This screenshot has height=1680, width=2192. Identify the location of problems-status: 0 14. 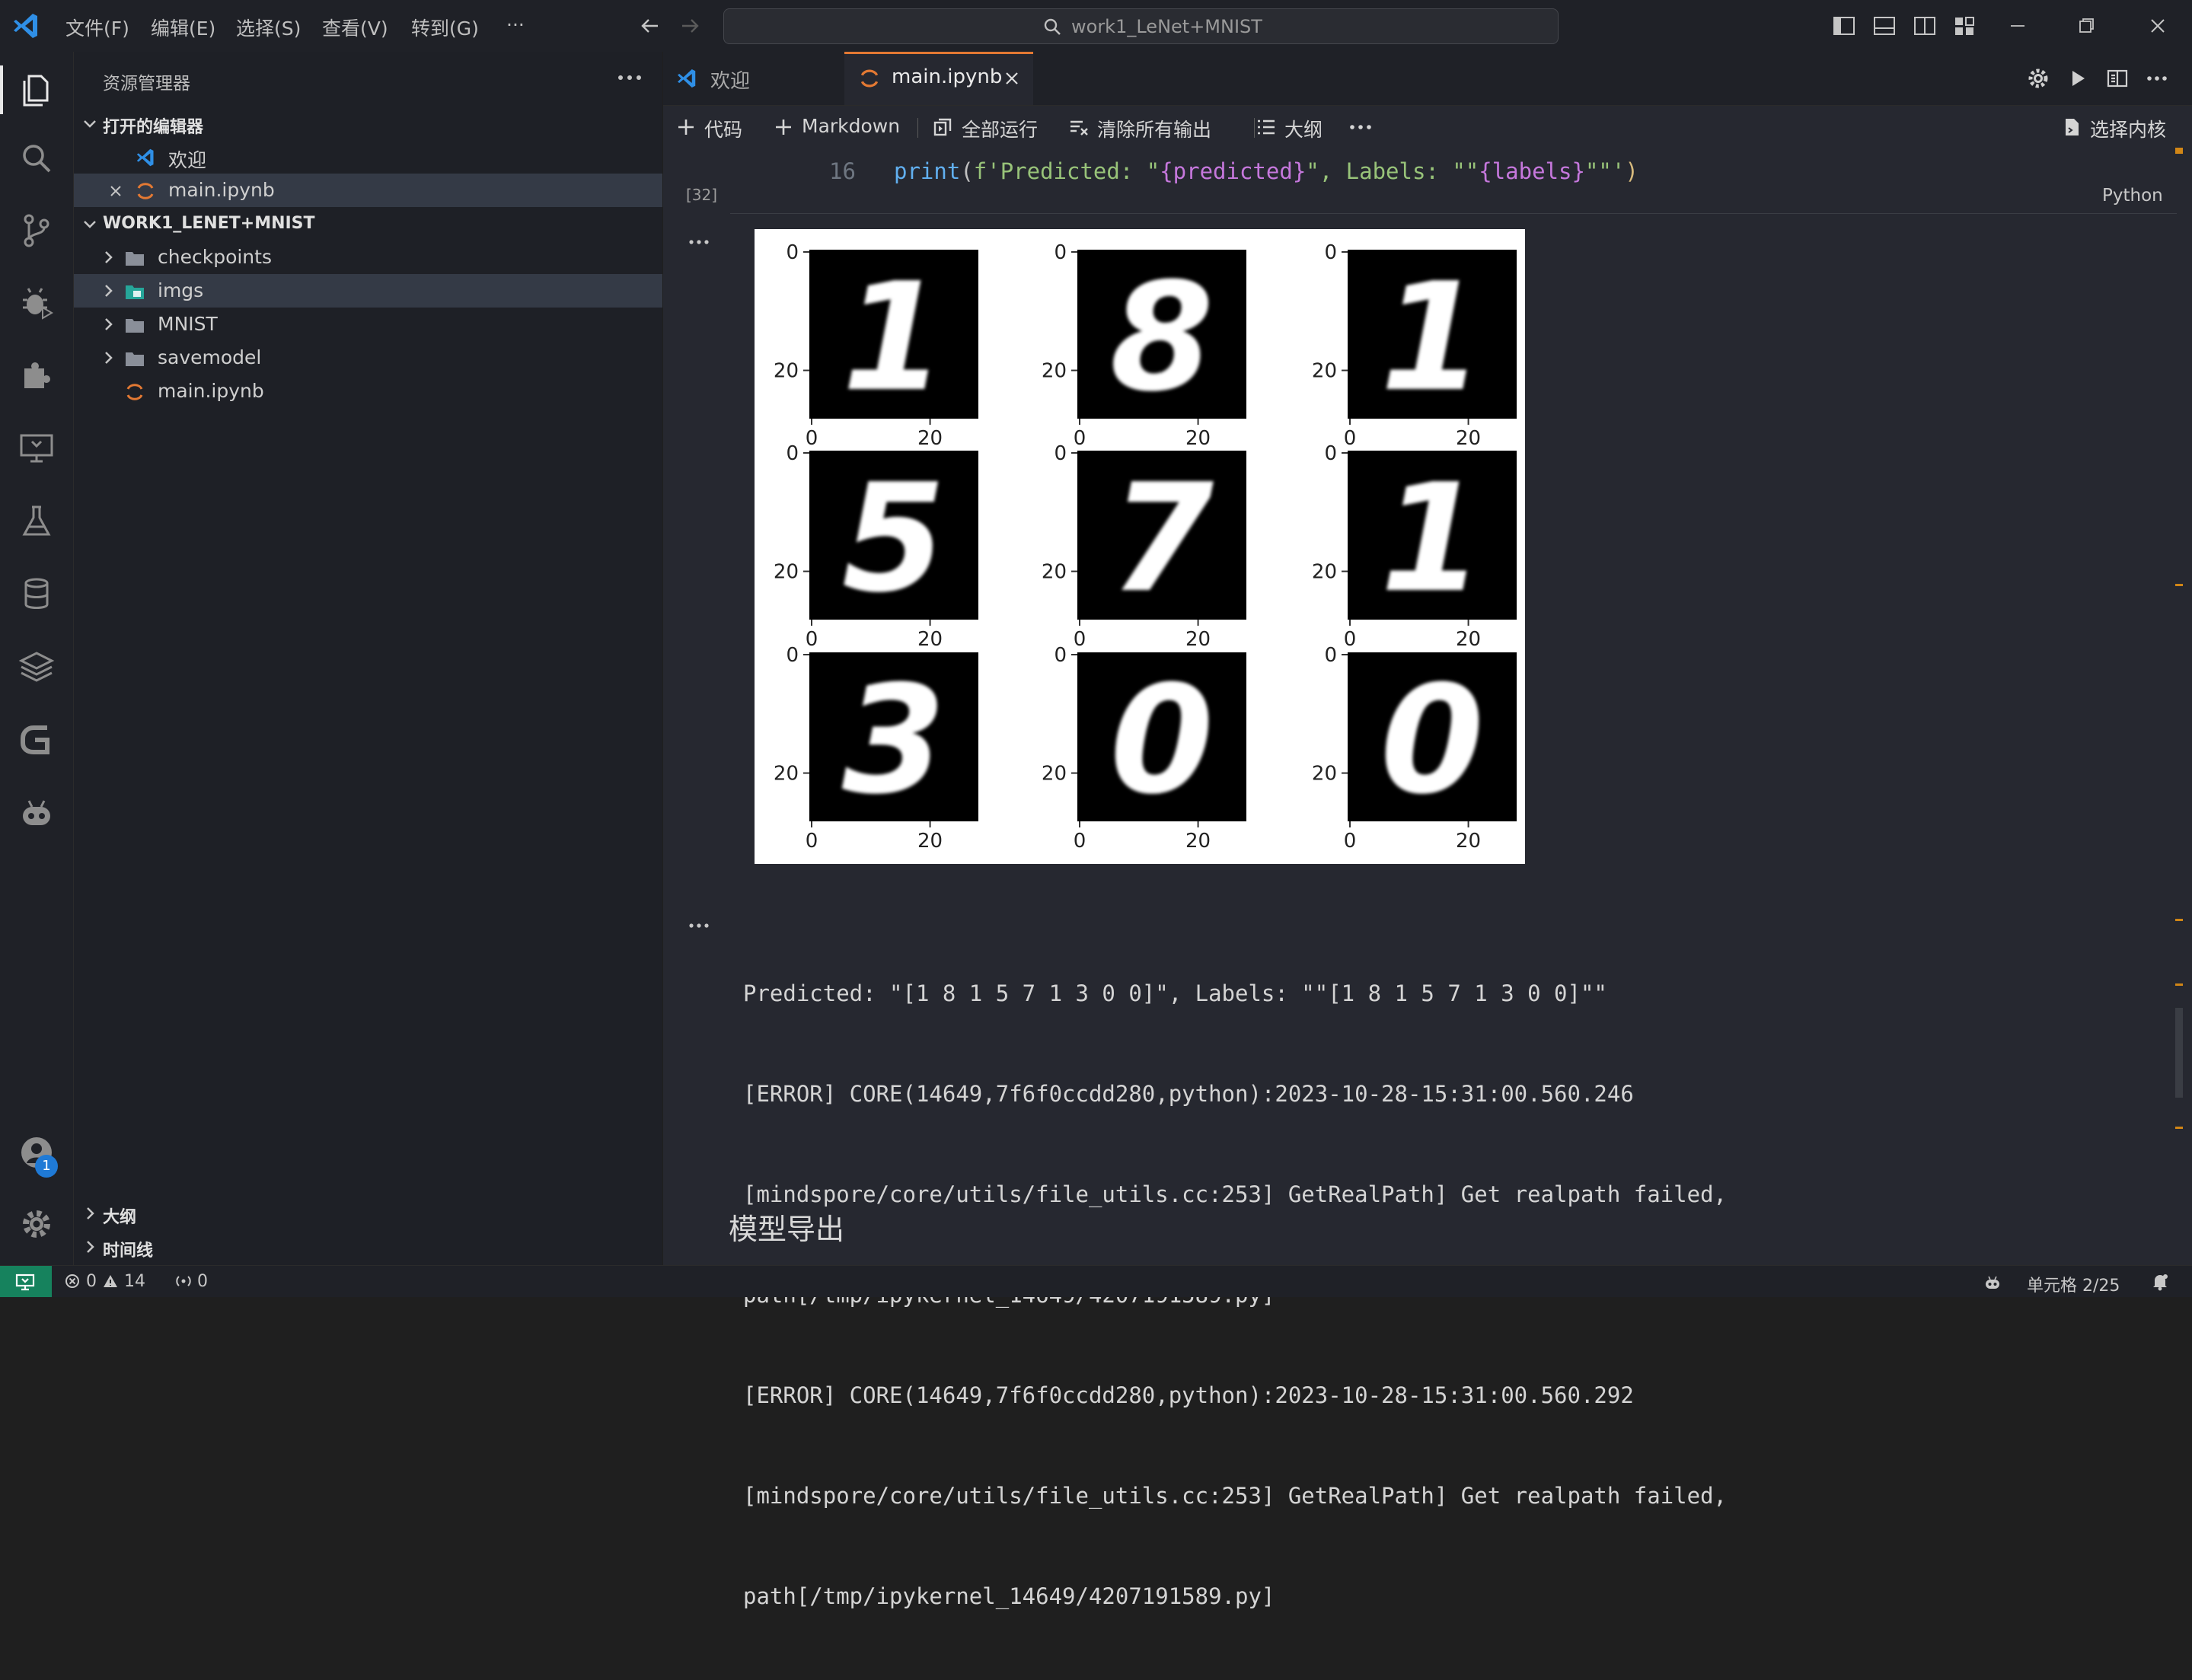
(105, 1282).